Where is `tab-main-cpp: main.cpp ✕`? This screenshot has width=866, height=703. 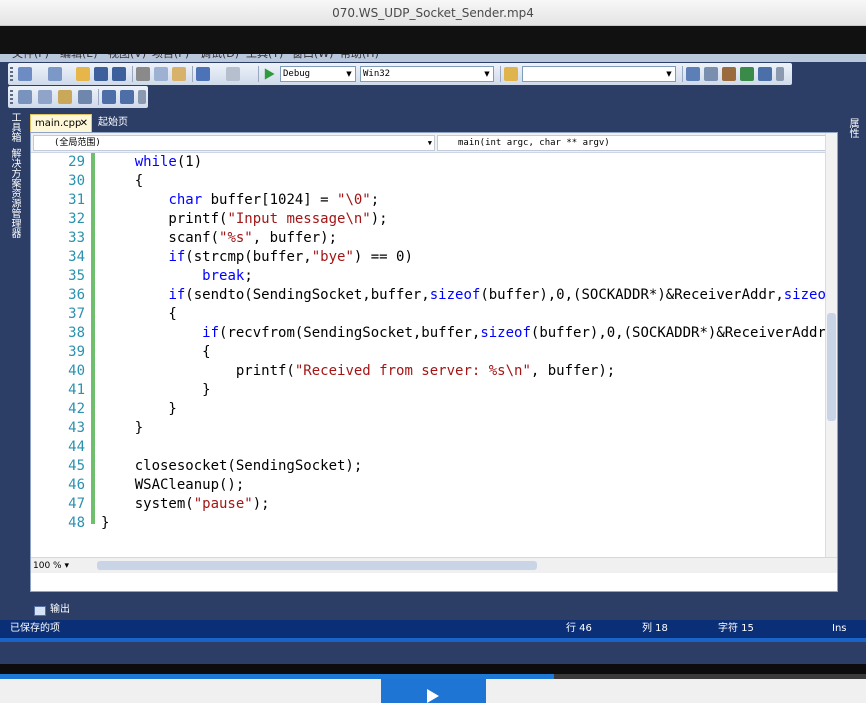
tab-main-cpp: main.cpp ✕ is located at coordinates (61, 123).